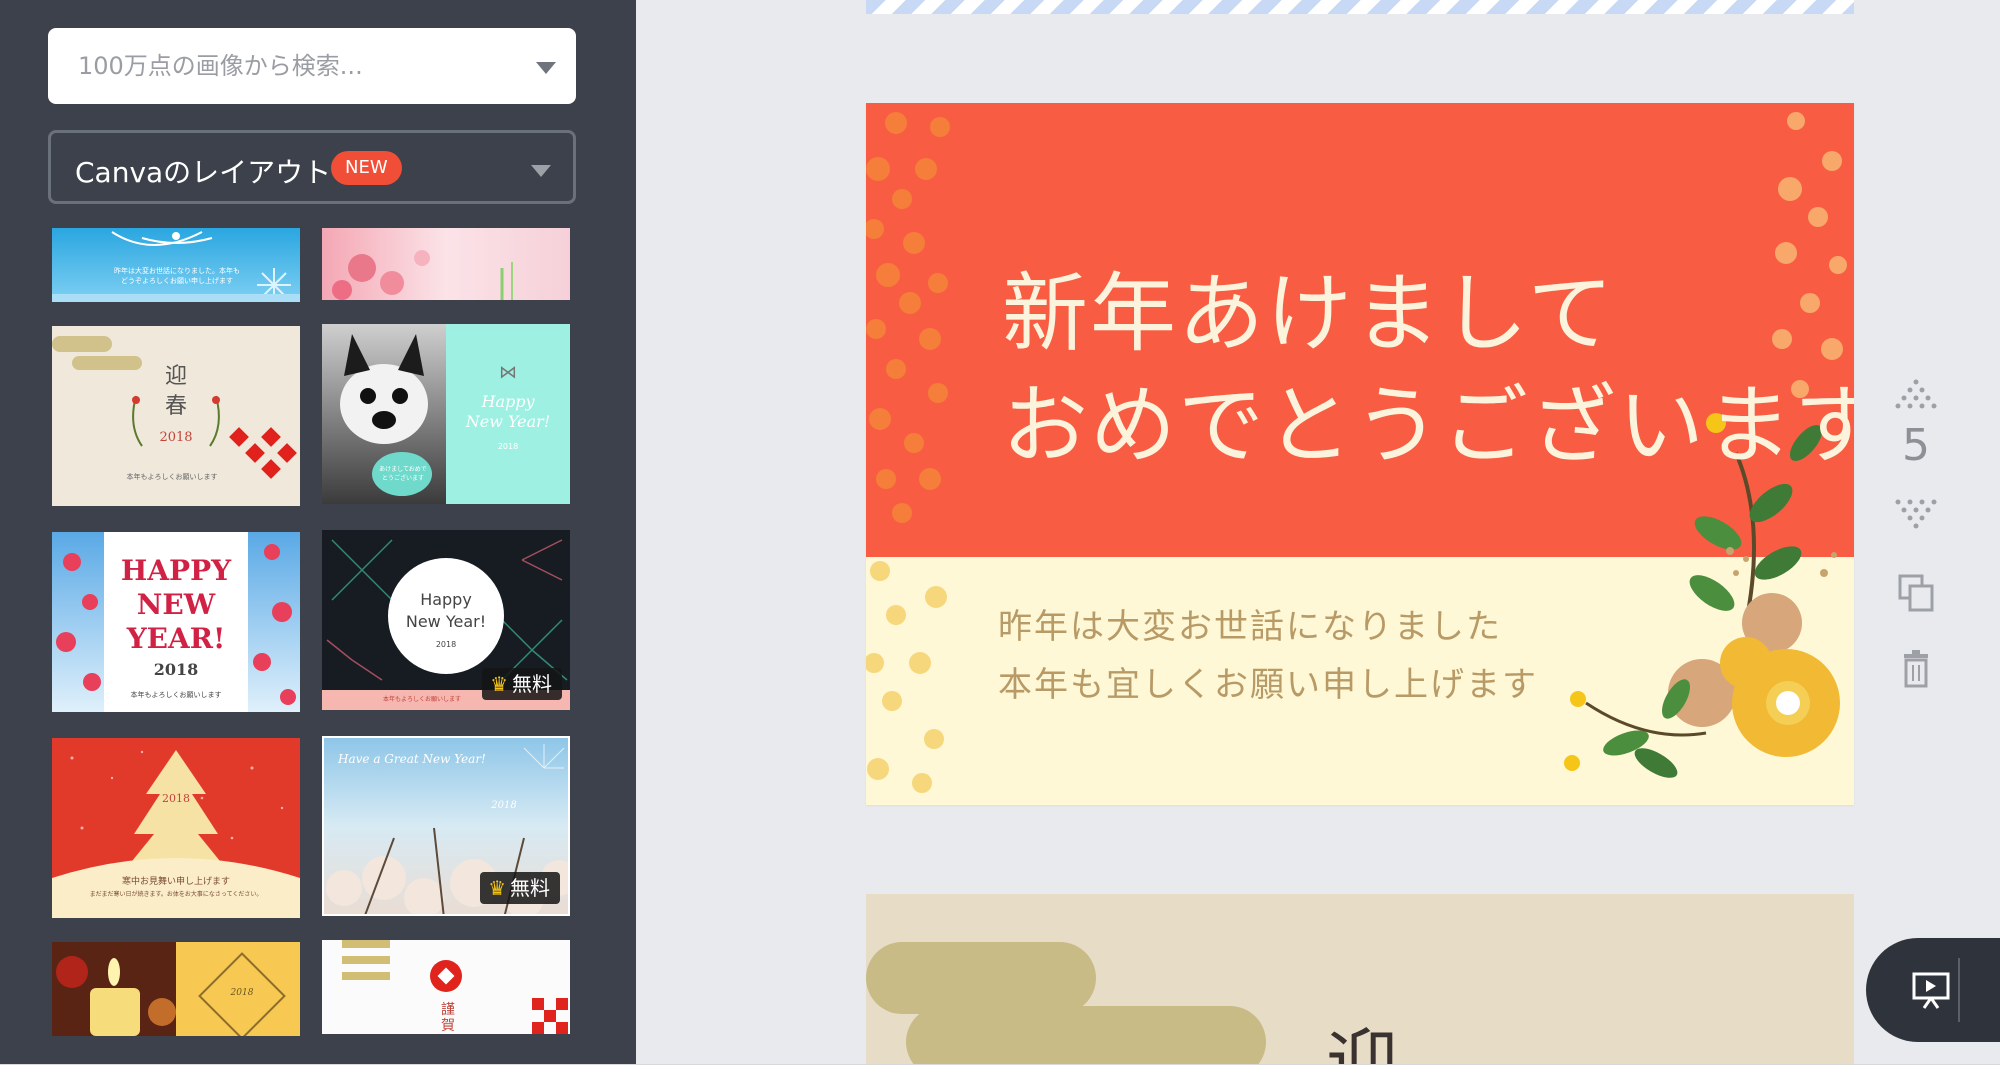 The width and height of the screenshot is (2000, 1085). I want to click on thumbnail-text: 寒中お見舞い申し上げます, so click(175, 882).